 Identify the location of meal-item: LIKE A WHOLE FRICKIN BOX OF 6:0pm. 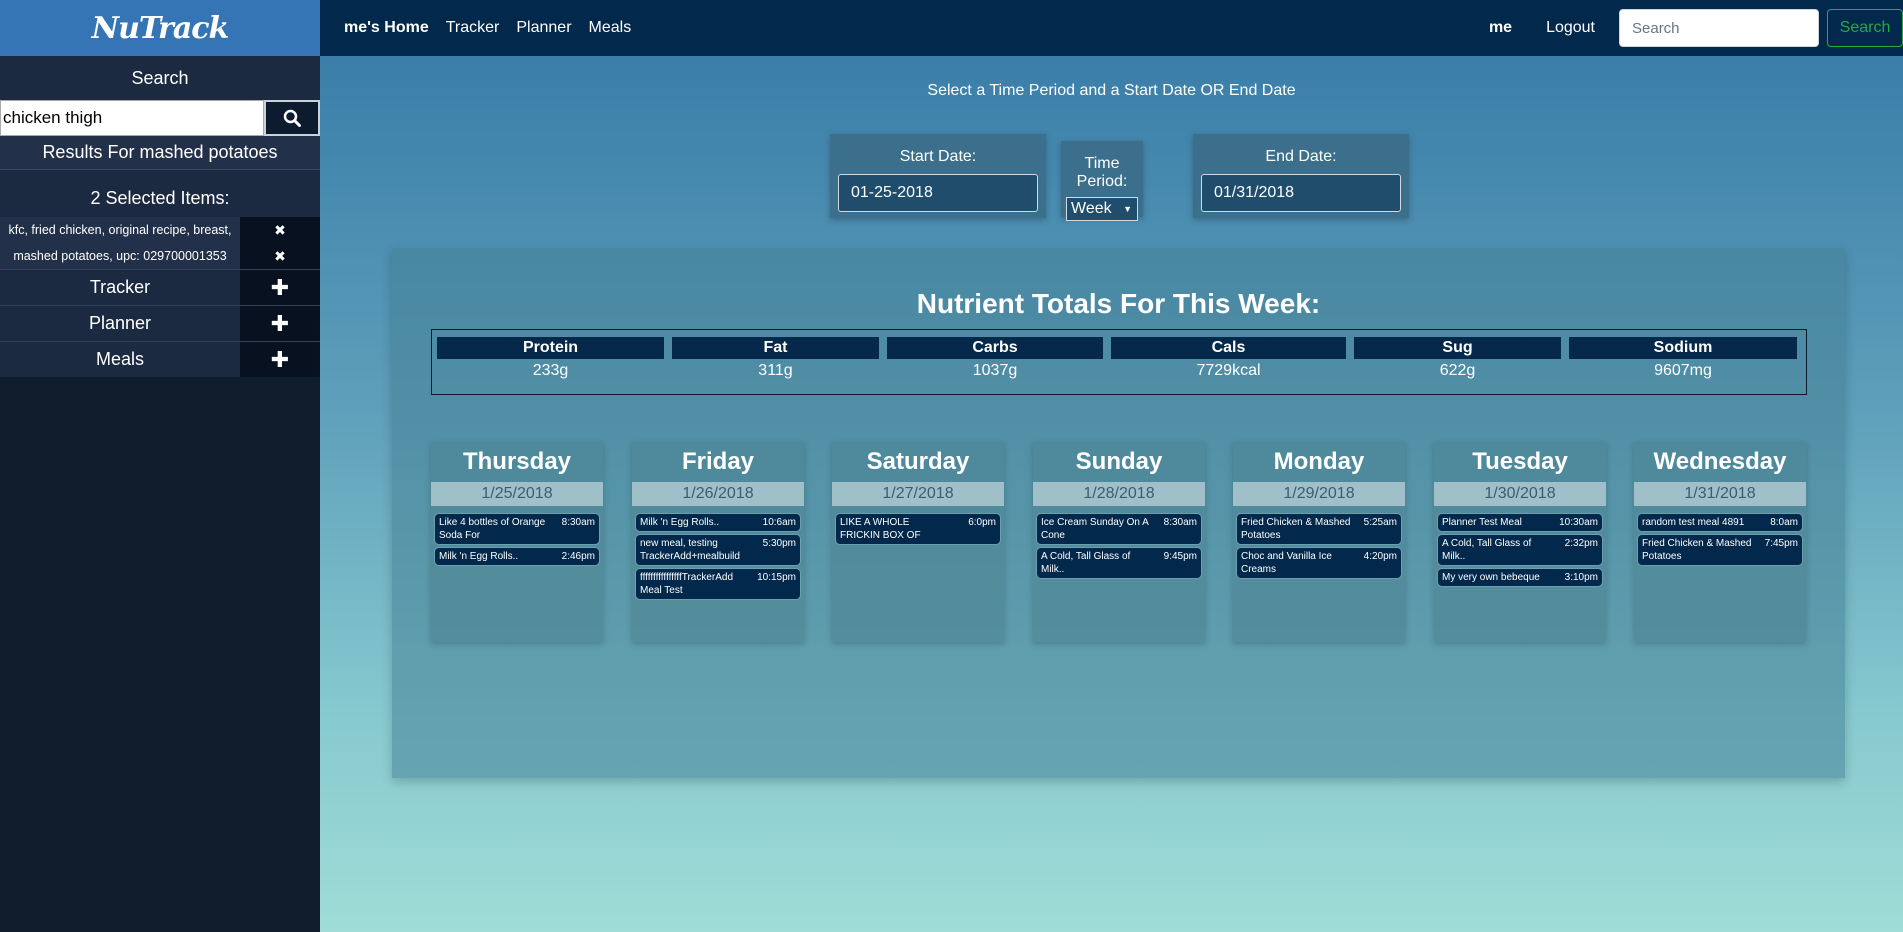
(918, 529).